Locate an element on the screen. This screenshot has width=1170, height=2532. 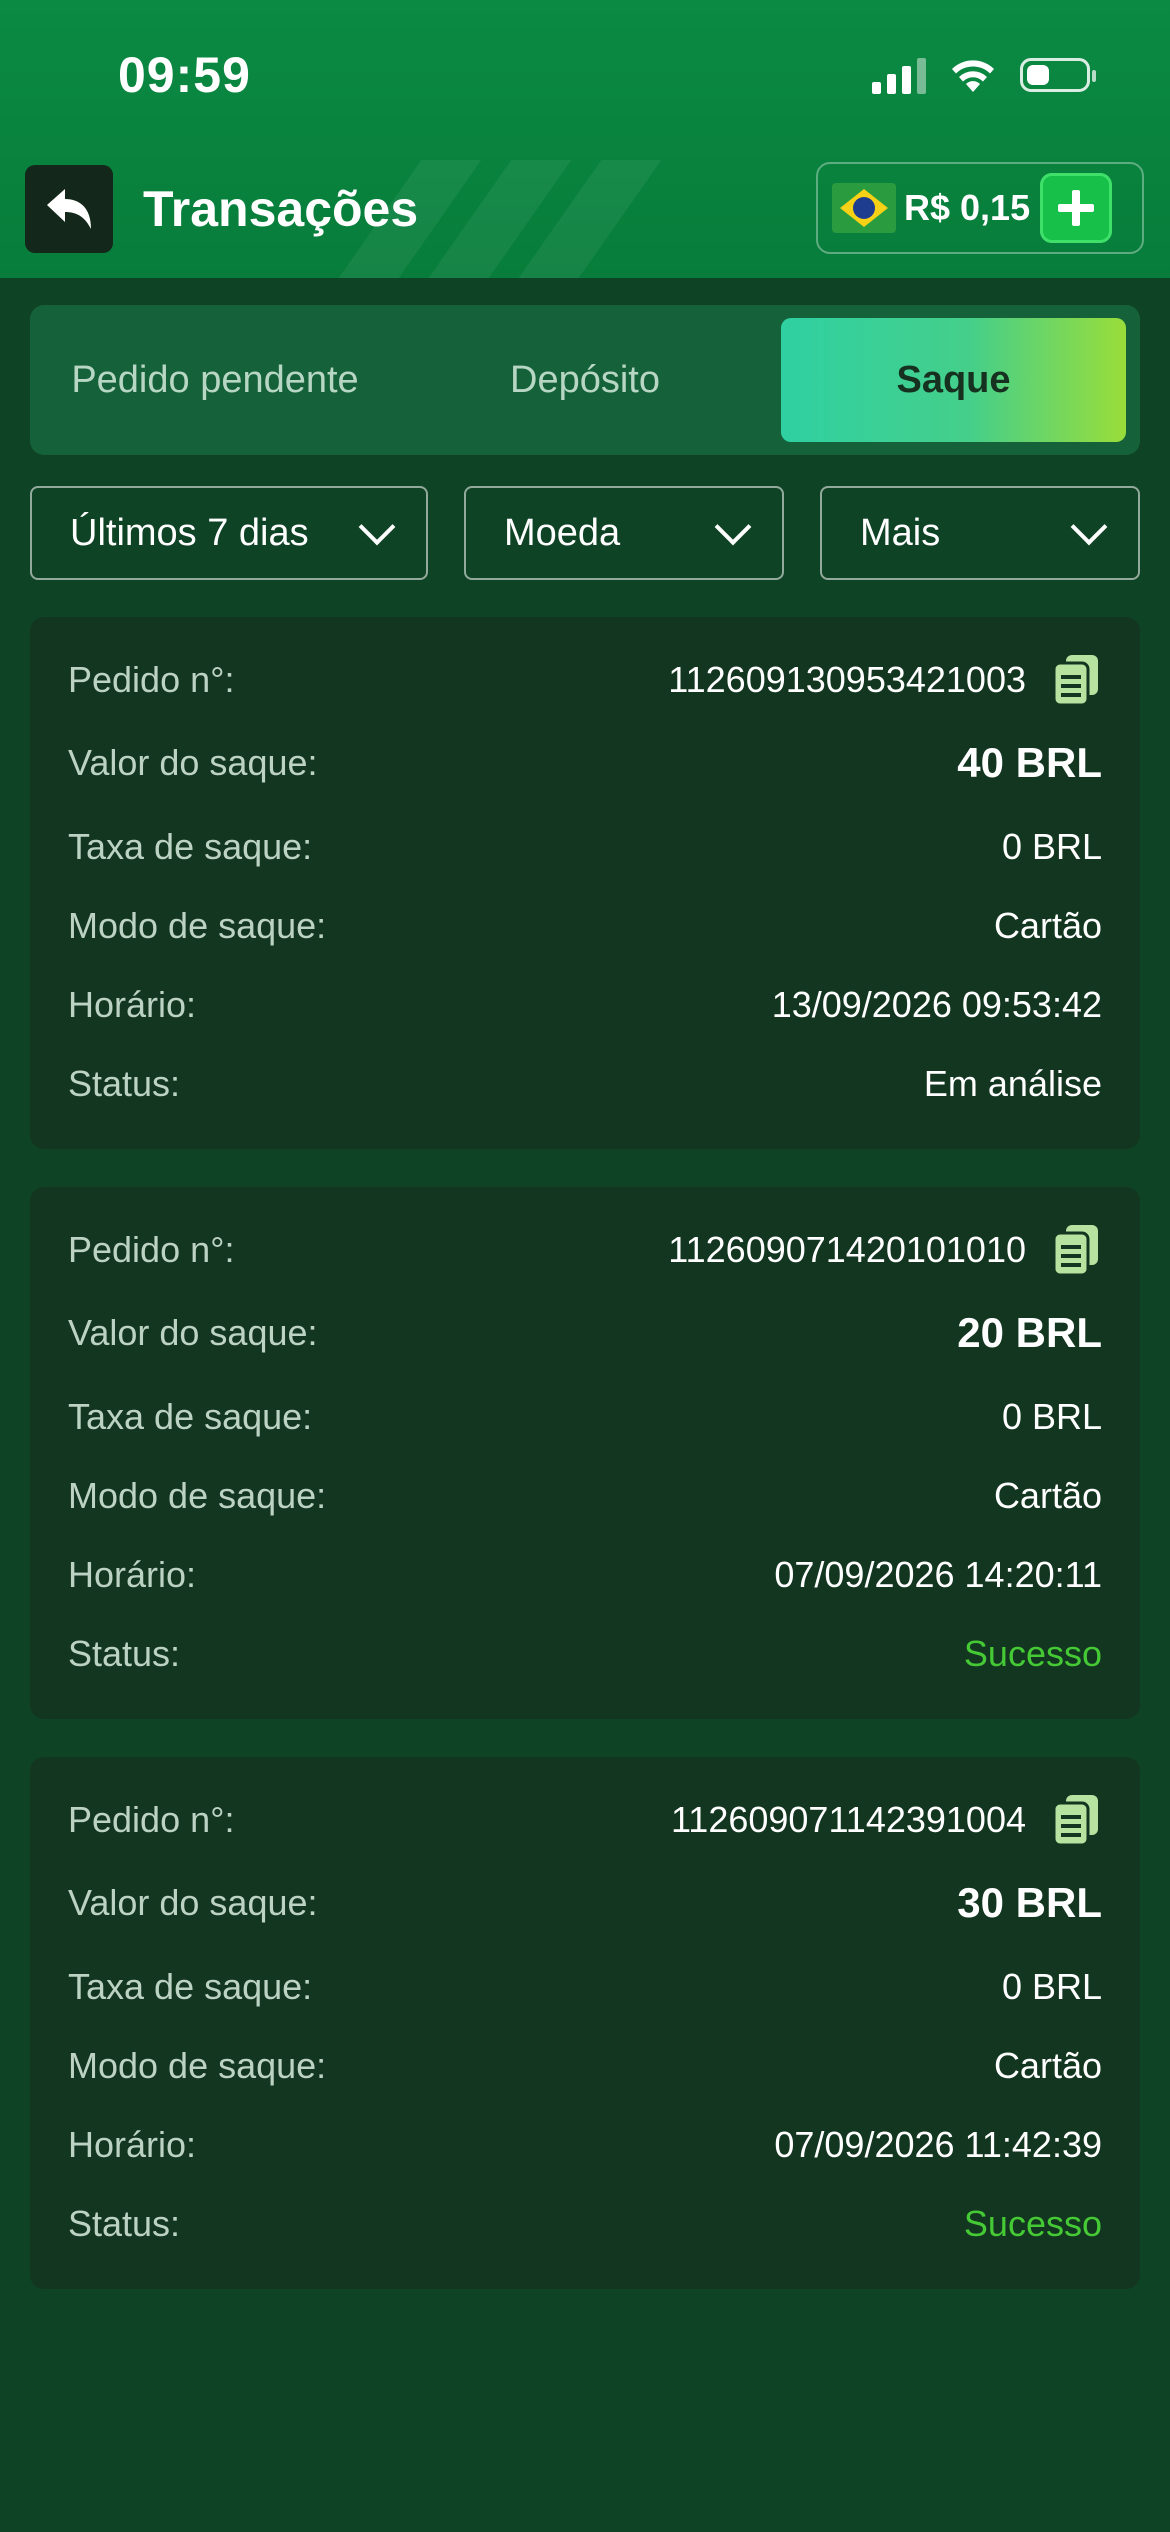
tab-withdrawal: Saque is located at coordinates (953, 380).